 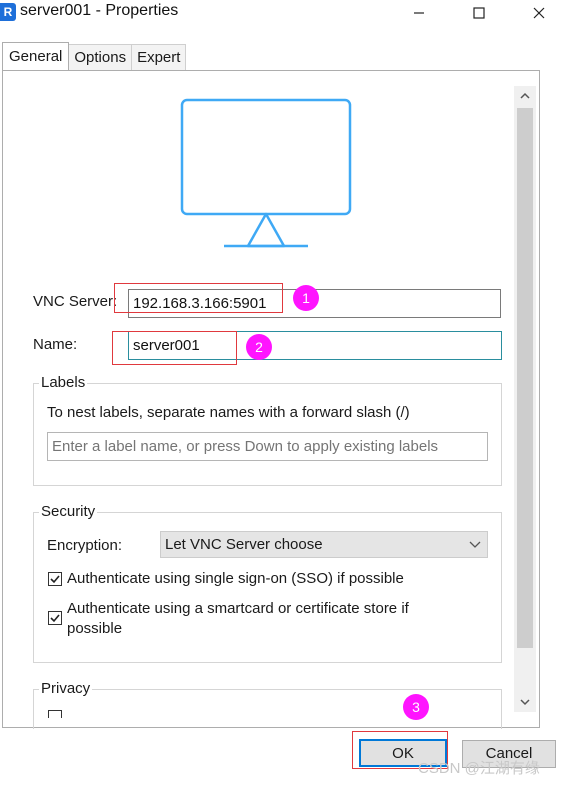 What do you see at coordinates (63, 382) in the screenshot?
I see `labels-group-title: Labels` at bounding box center [63, 382].